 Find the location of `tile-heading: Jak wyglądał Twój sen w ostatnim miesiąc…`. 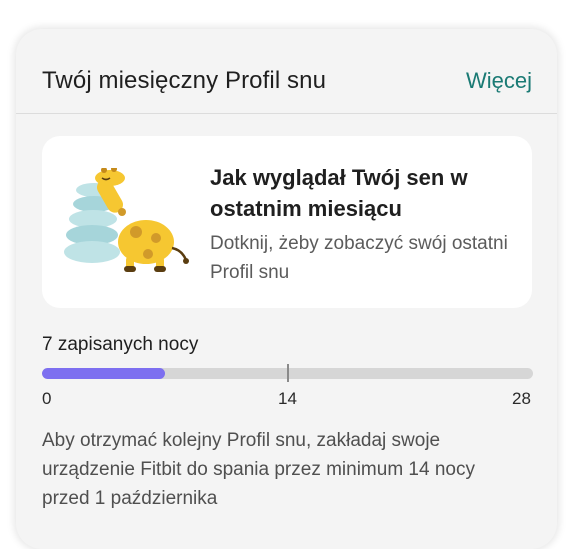

tile-heading: Jak wyglądał Twój sen w ostatnim miesiąc… is located at coordinates (339, 193).